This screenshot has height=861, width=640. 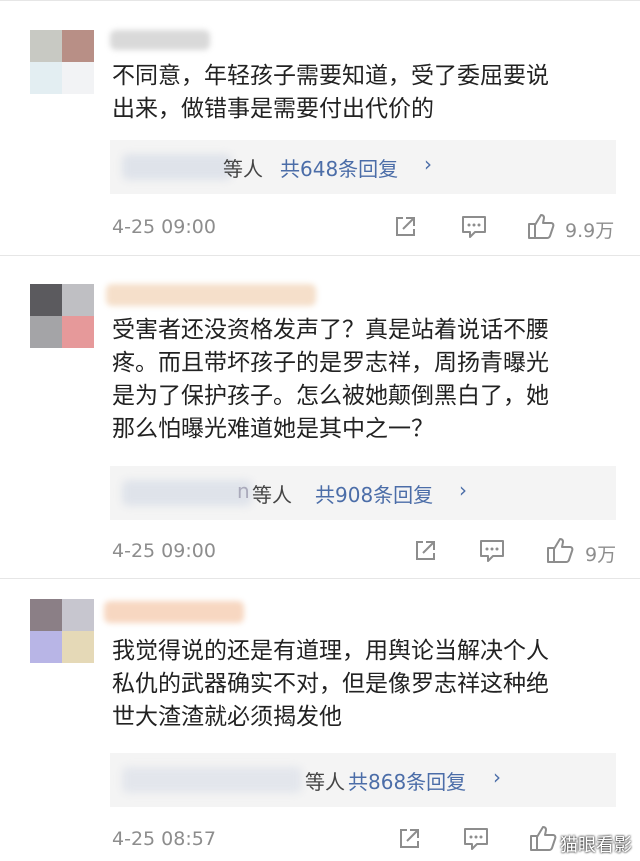 I want to click on comment-text-line: 那么怕曝光难道她是其中之一？, so click(x=273, y=429).